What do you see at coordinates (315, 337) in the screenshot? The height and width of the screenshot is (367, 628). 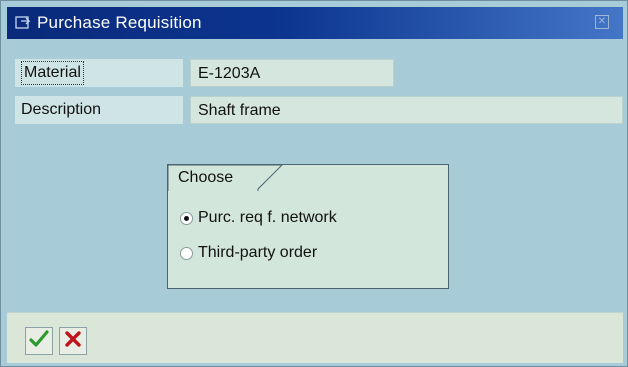 I see `footer-toolbar` at bounding box center [315, 337].